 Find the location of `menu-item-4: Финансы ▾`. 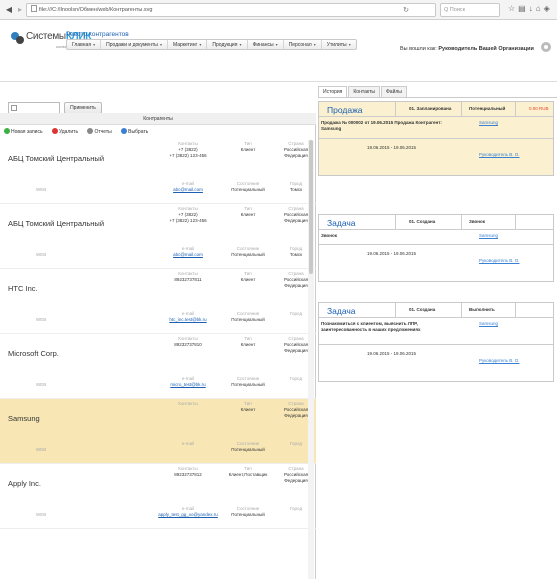

menu-item-4: Финансы ▾ is located at coordinates (266, 44).